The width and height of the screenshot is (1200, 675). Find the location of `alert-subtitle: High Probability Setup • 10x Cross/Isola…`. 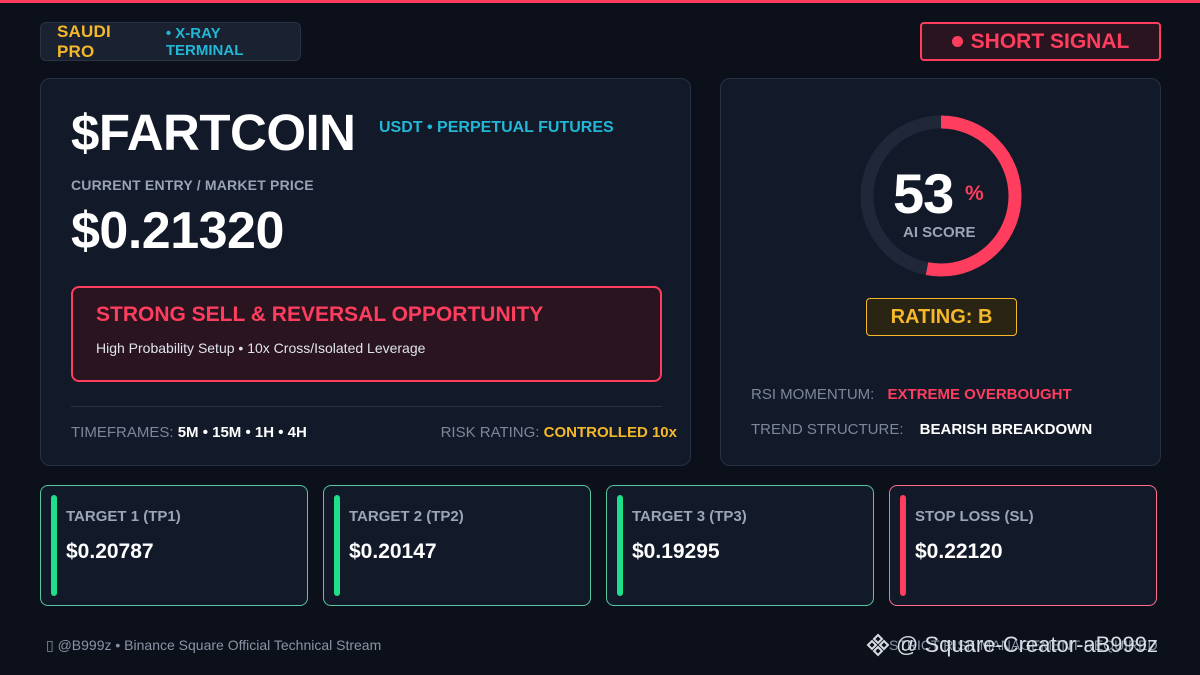

alert-subtitle: High Probability Setup • 10x Cross/Isola… is located at coordinates (261, 348).